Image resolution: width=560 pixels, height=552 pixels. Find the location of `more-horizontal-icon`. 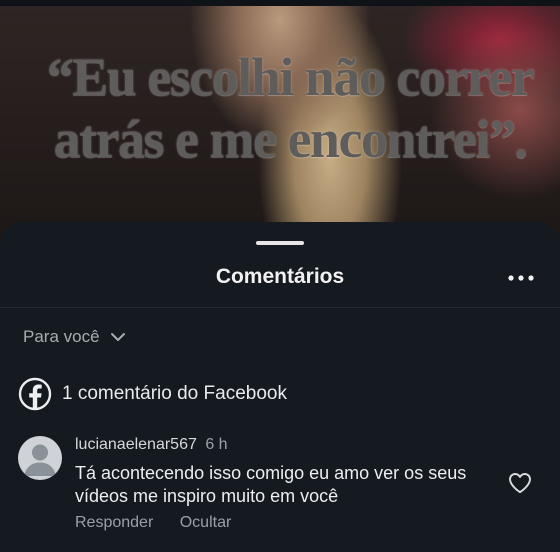

more-horizontal-icon is located at coordinates (521, 278).